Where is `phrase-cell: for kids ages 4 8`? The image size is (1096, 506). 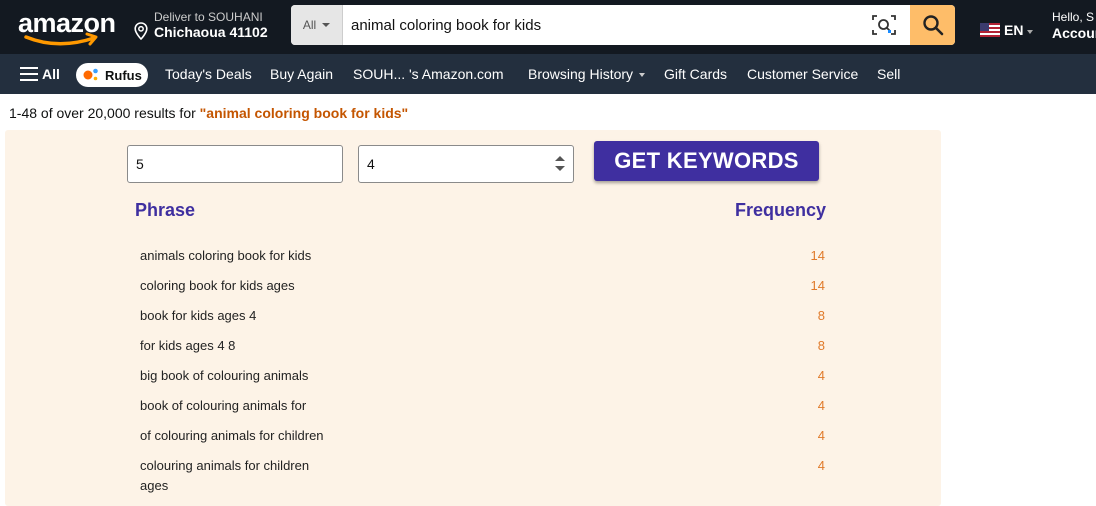
phrase-cell: for kids ages 4 8 is located at coordinates (188, 345).